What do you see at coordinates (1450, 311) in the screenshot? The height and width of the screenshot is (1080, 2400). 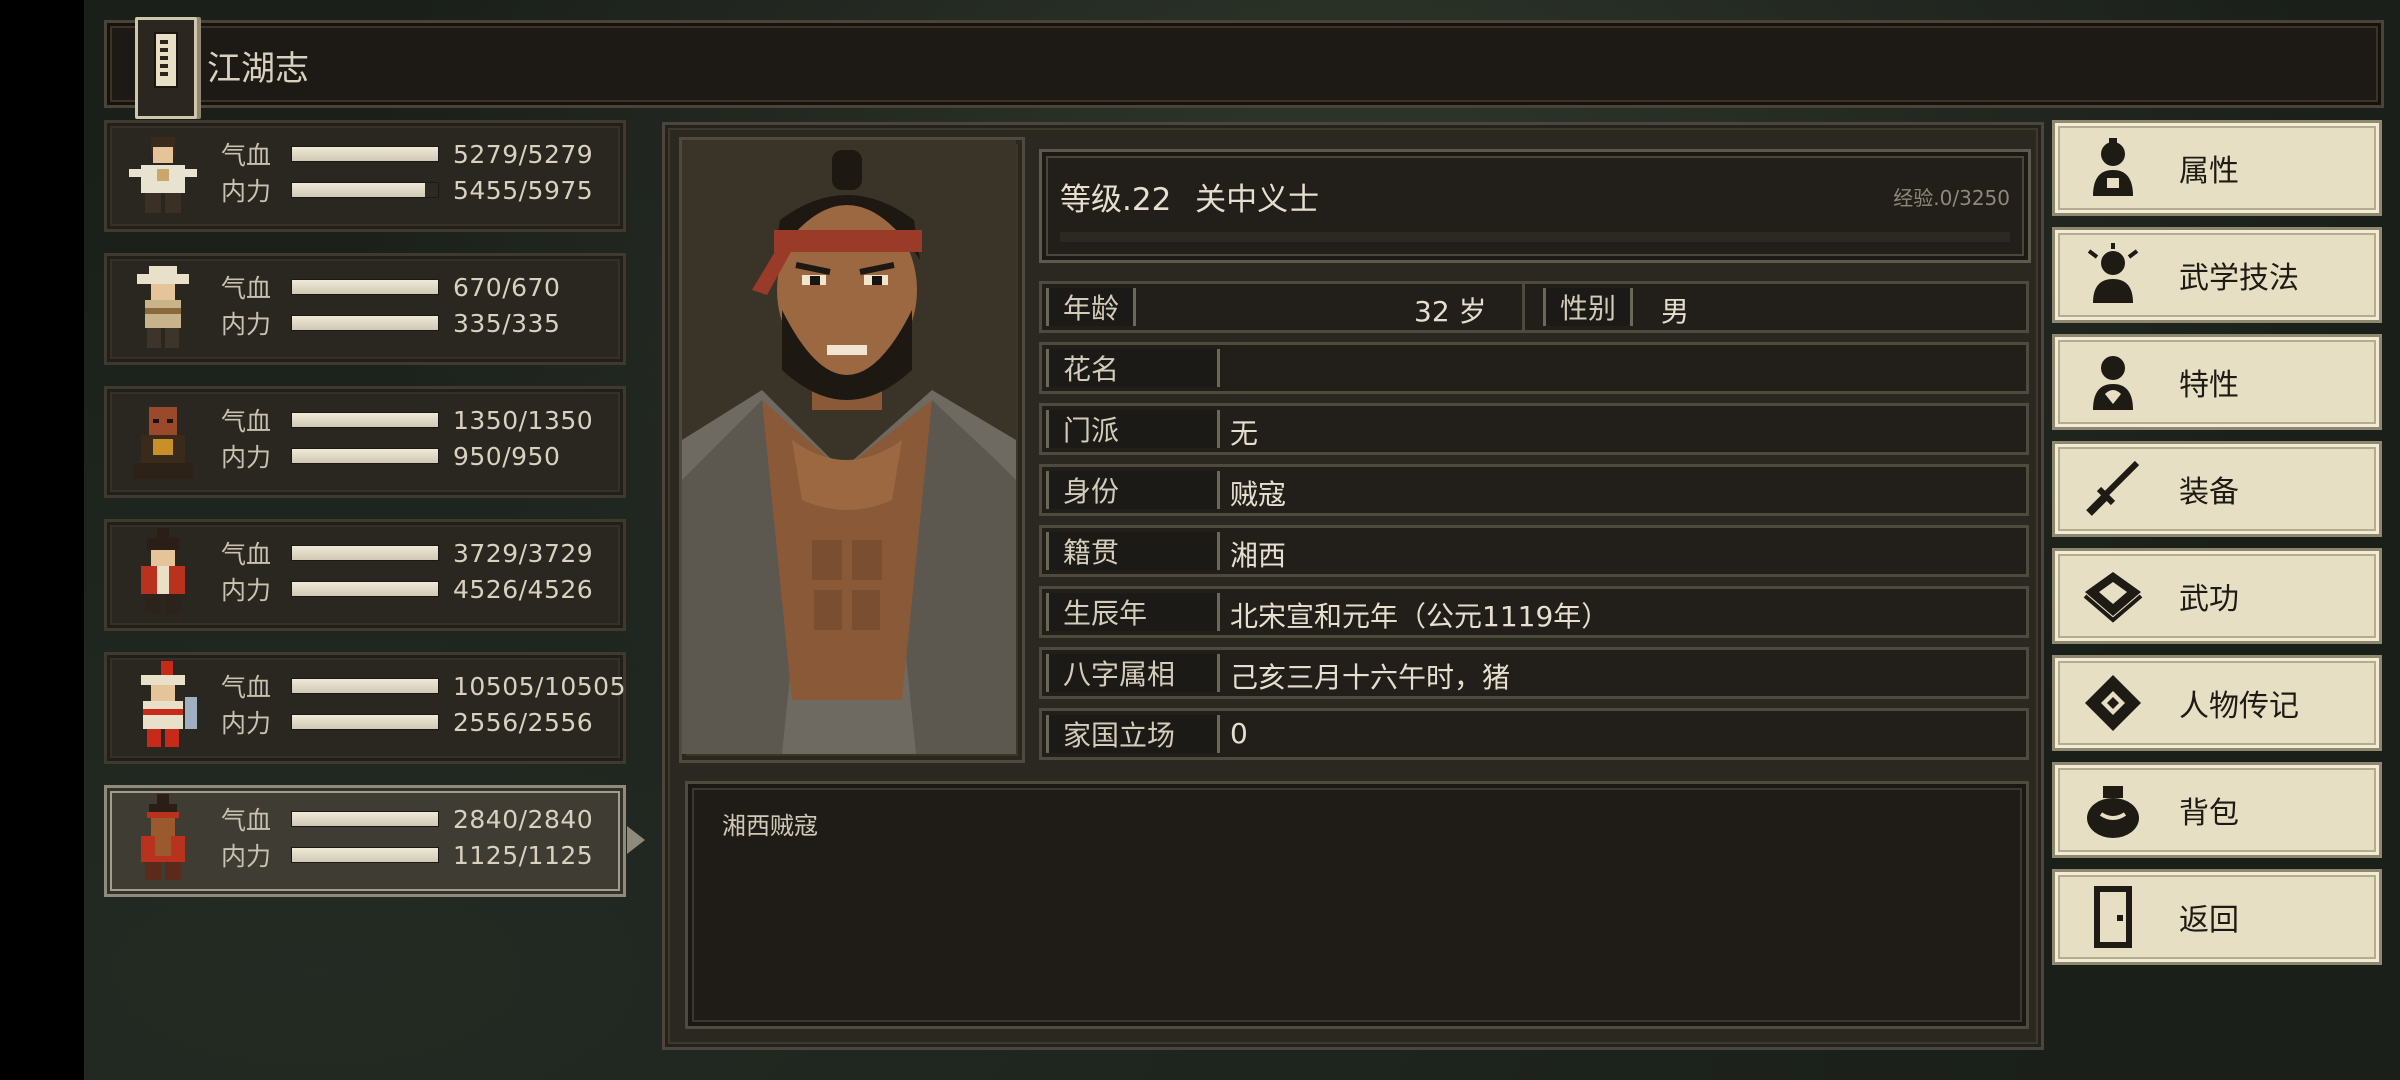 I see `age-value: 32 岁` at bounding box center [1450, 311].